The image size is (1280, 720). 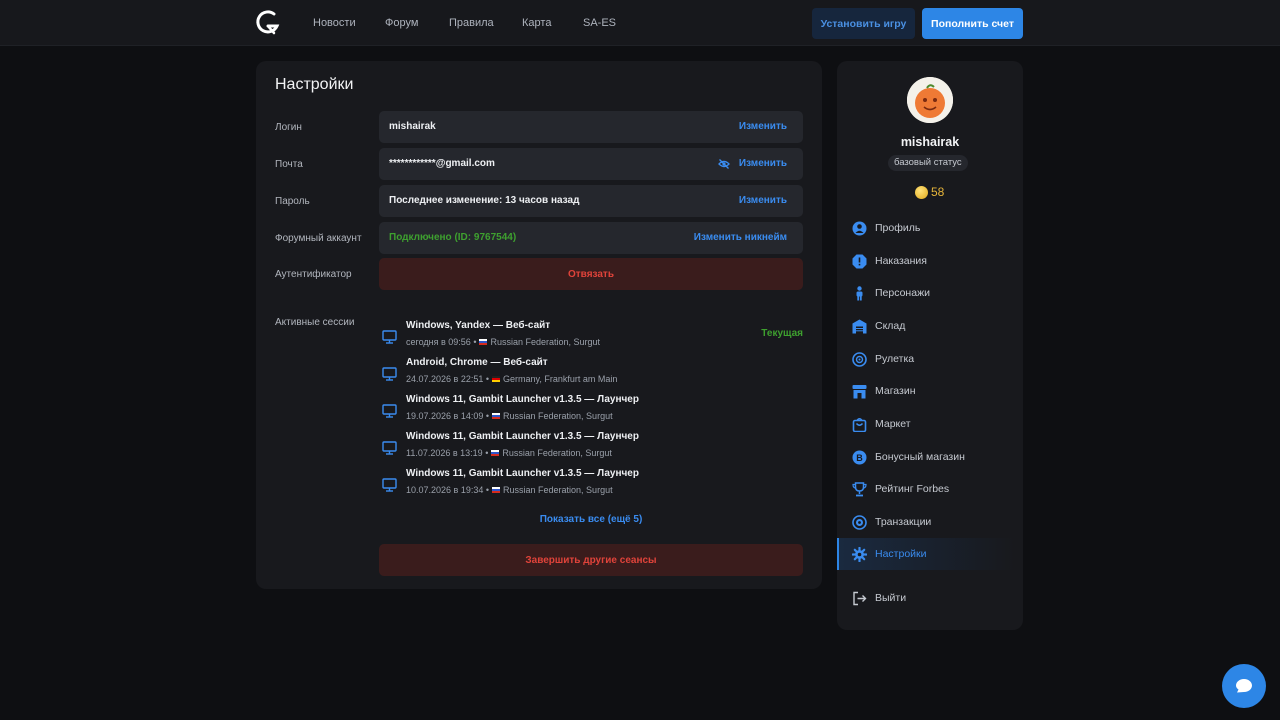 What do you see at coordinates (445, 379) in the screenshot?
I see `session-time: 24.07.2026 в 22:51` at bounding box center [445, 379].